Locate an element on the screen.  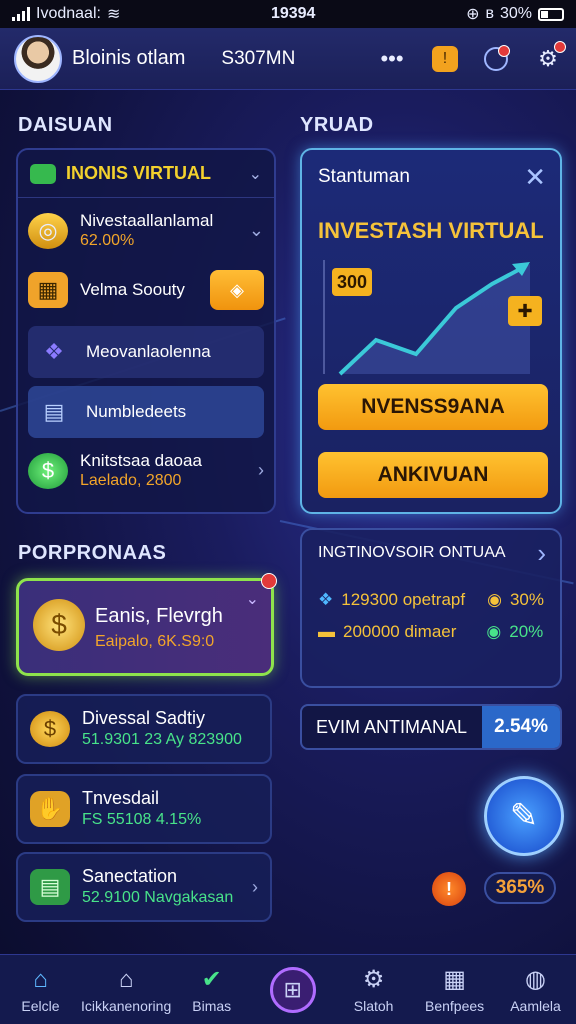
list-item: ▤ Numbledeets is located at coordinates (146, 412).